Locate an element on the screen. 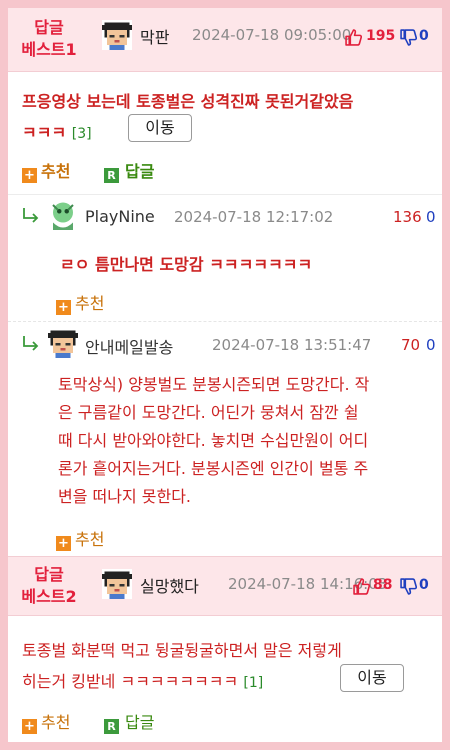 The height and width of the screenshot is (750, 450). reply-text-line: 토막상식) 양봉벌도 분봉시즌되면 도망간다. 작 is located at coordinates (214, 384).